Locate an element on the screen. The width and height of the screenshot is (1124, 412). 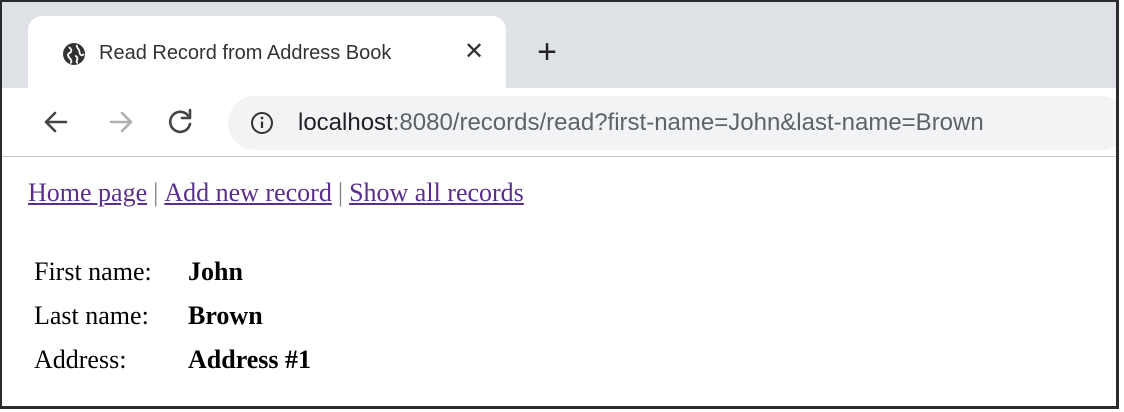
reload-icon is located at coordinates (180, 122).